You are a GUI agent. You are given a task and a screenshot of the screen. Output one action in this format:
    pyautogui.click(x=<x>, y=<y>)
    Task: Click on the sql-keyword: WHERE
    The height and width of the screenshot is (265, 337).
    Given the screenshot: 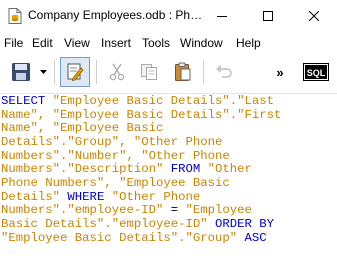 What is the action you would take?
    pyautogui.click(x=89, y=196)
    